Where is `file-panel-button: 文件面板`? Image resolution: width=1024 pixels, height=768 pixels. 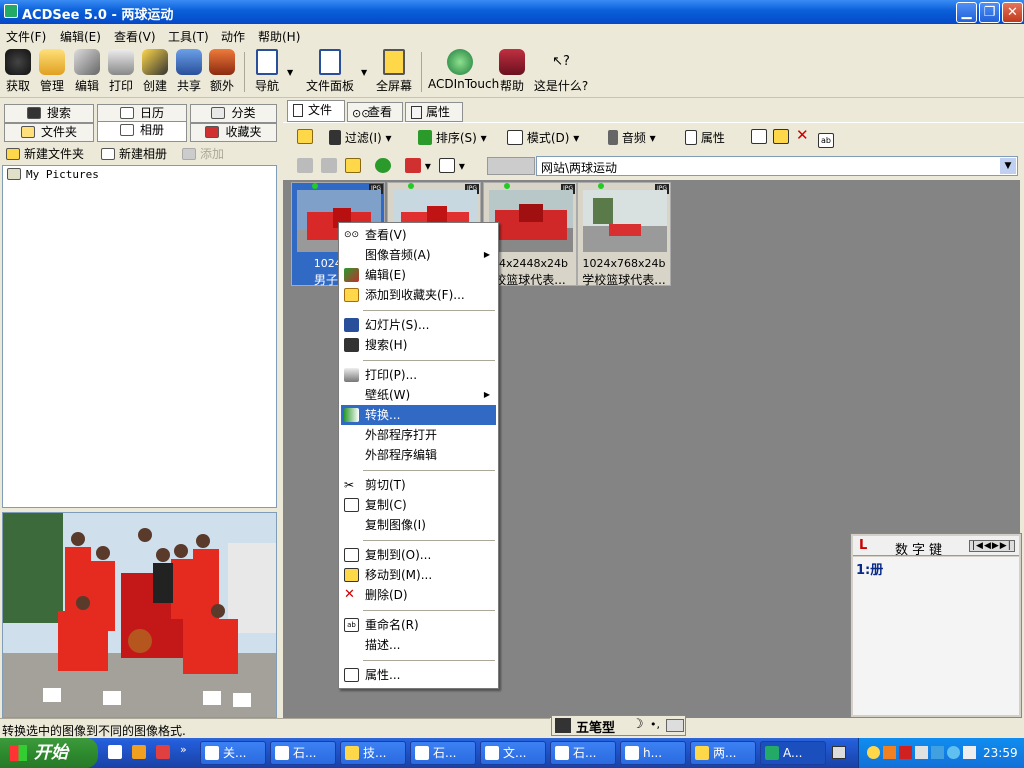
file-panel-button: 文件面板 is located at coordinates (330, 71).